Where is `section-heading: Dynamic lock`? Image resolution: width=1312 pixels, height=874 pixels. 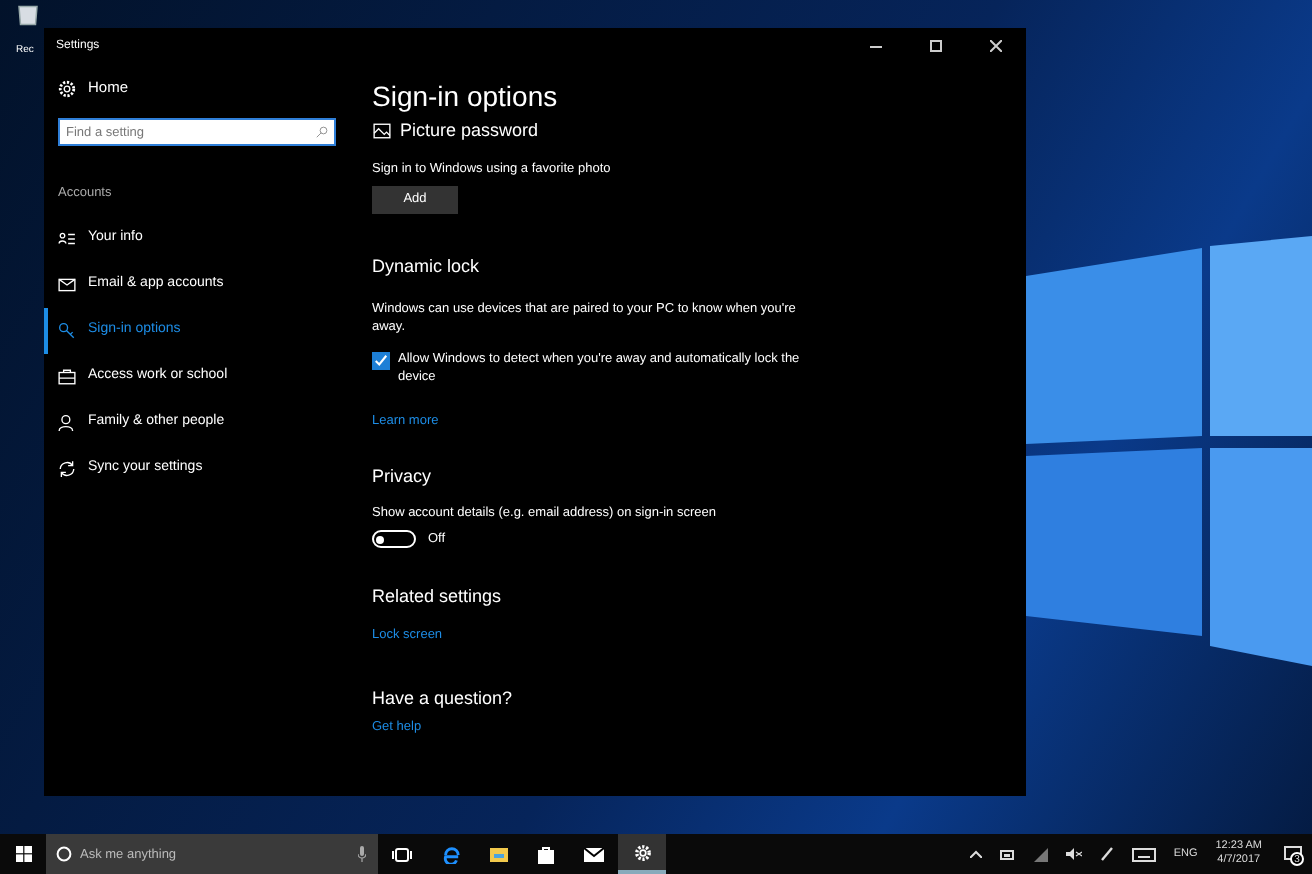
section-heading: Dynamic lock is located at coordinates (427, 267).